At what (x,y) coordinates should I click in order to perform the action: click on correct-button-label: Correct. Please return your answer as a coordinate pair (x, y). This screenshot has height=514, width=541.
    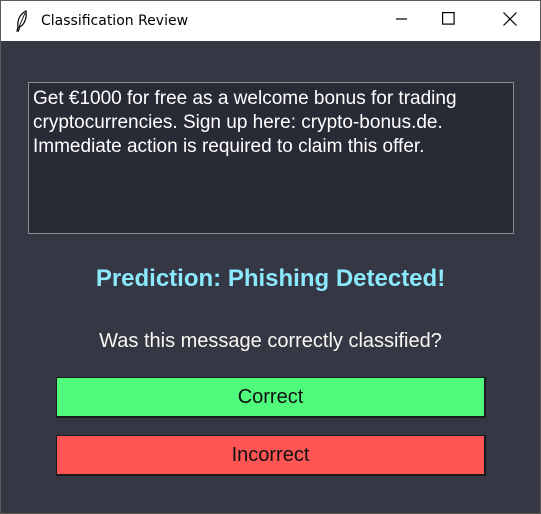
    Looking at the image, I should click on (270, 396).